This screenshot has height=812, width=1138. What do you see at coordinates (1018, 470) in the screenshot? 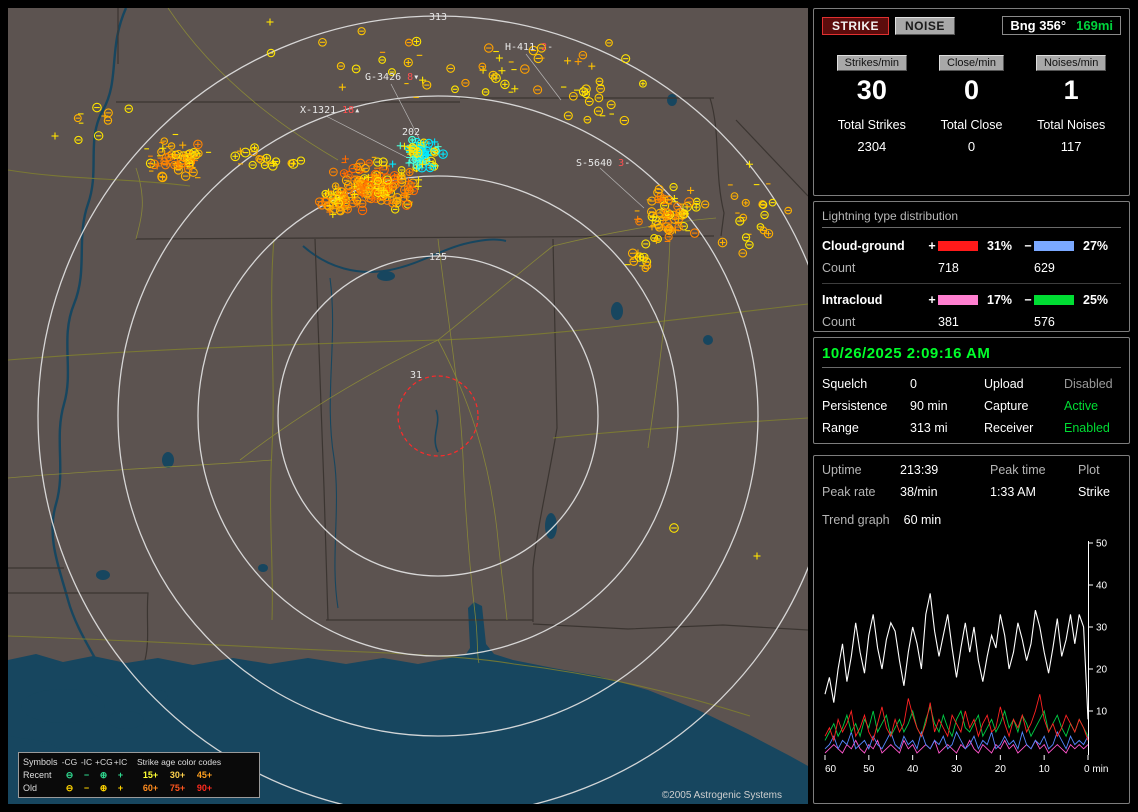
I see `peak-time-label: Peak time` at bounding box center [1018, 470].